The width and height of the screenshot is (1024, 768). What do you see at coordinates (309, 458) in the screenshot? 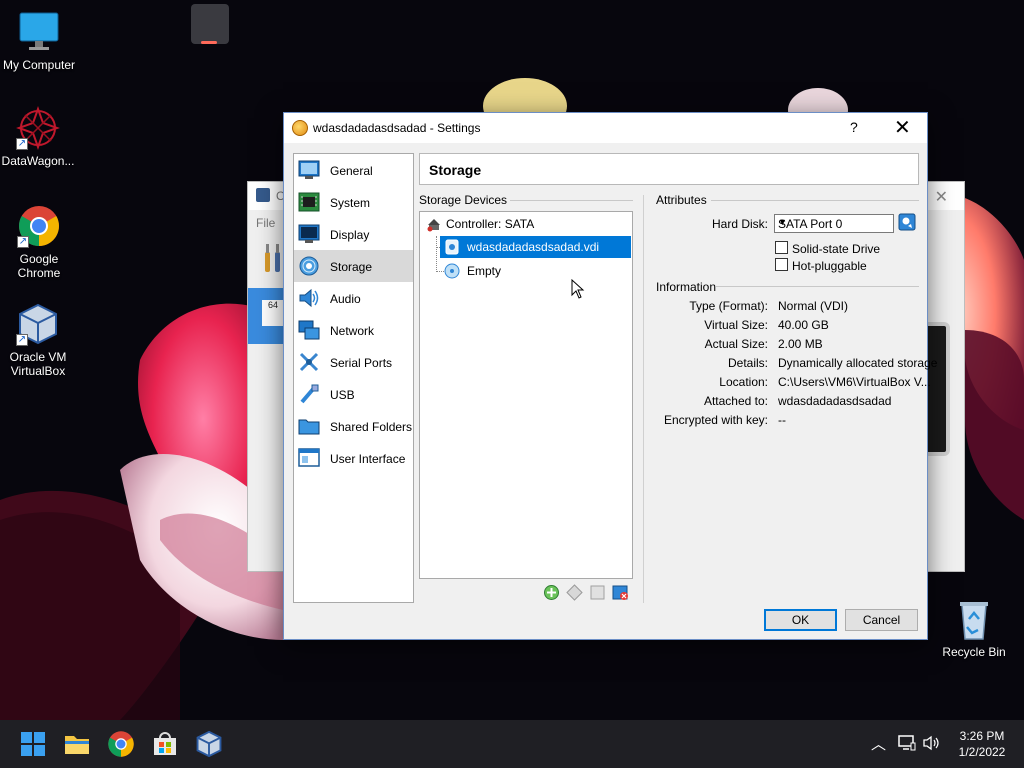
I see `user-interface-icon` at bounding box center [309, 458].